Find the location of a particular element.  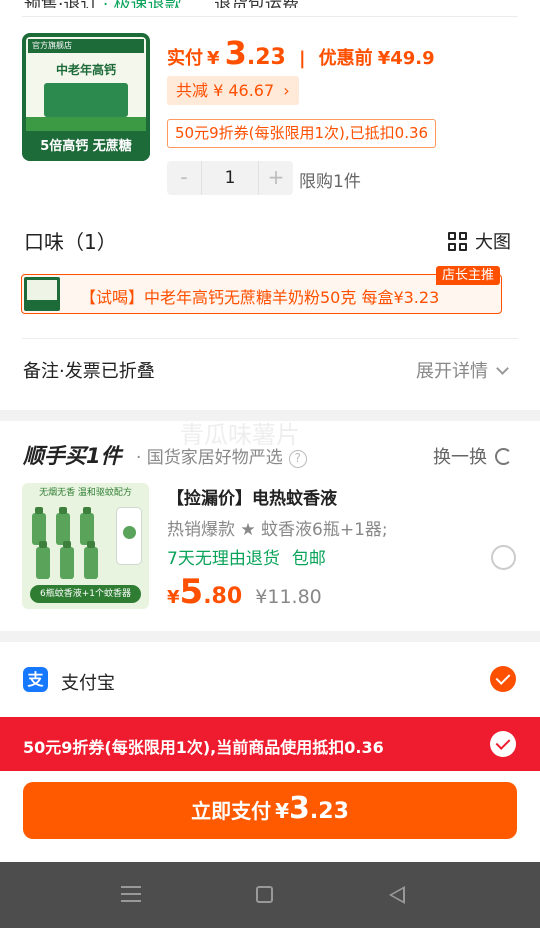

alipay-icon: 支 is located at coordinates (35, 679).